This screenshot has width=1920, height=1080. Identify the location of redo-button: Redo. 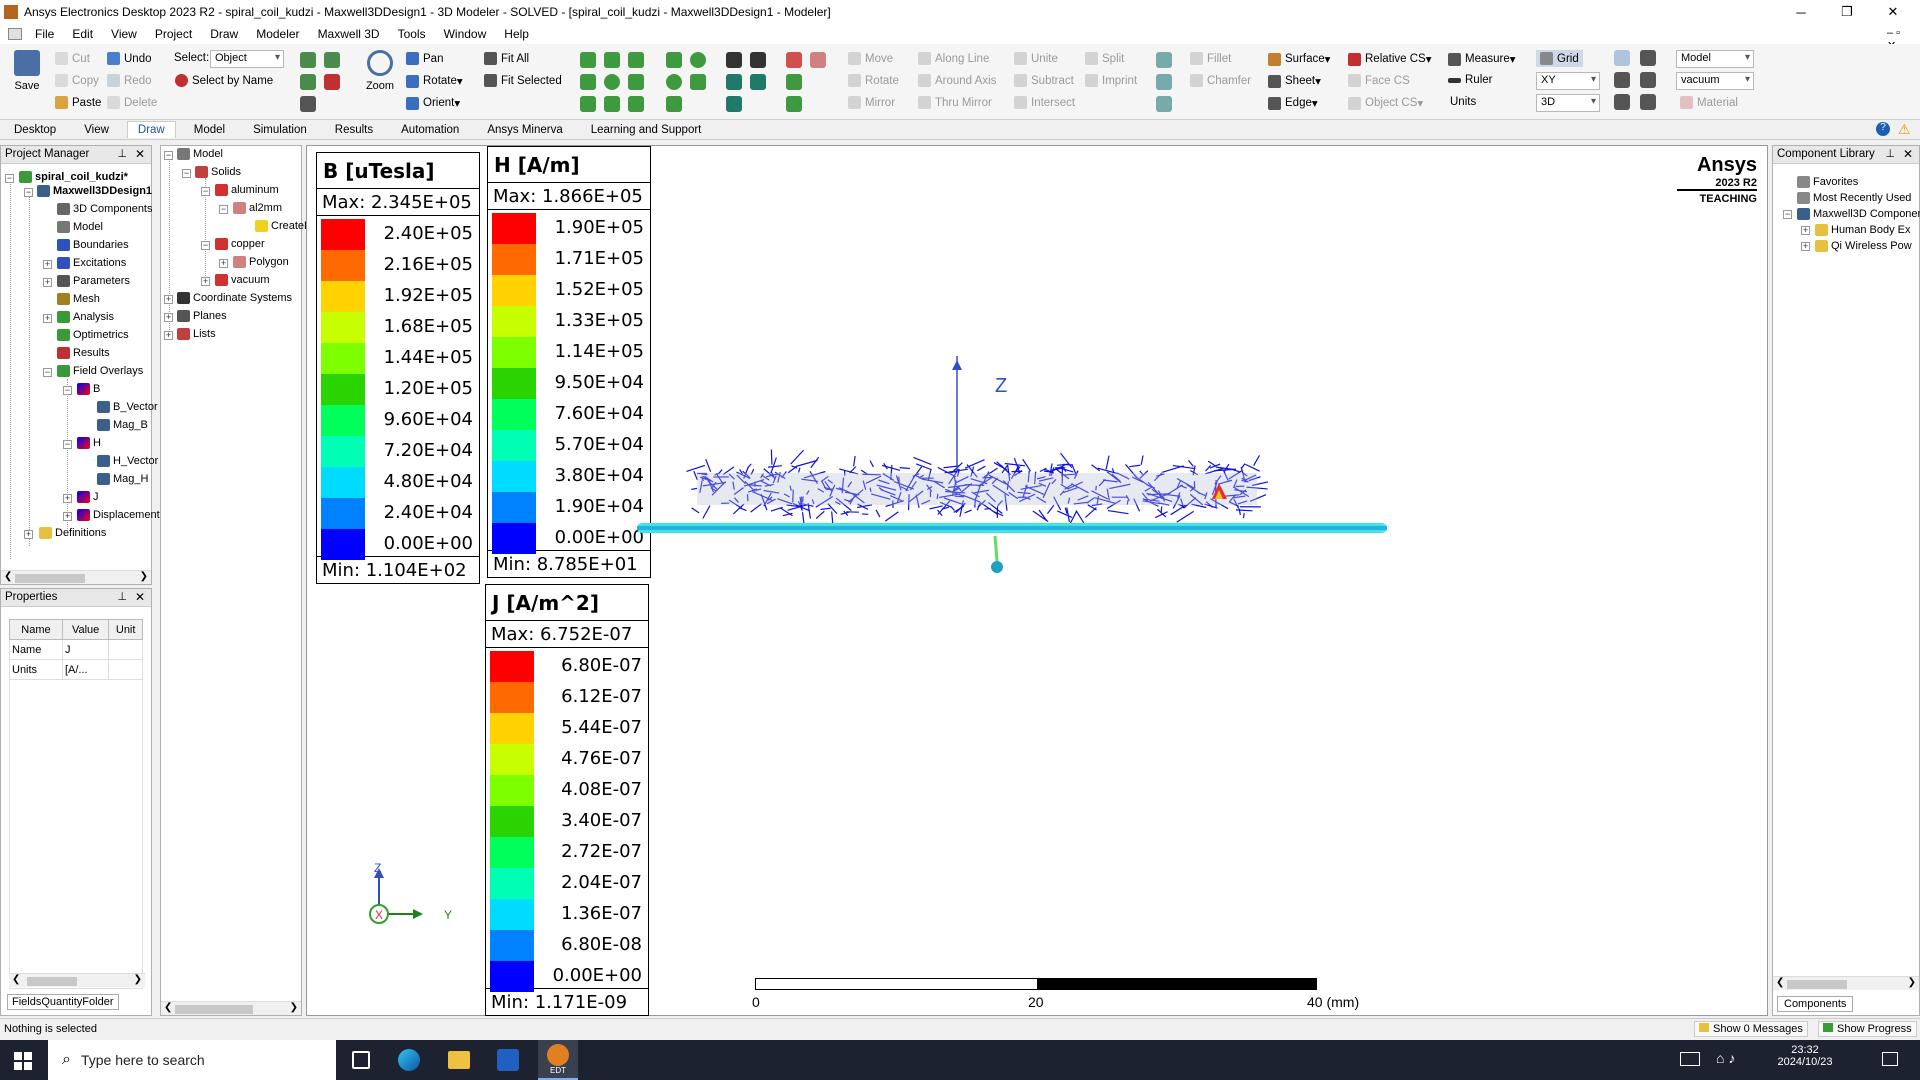
(129, 80).